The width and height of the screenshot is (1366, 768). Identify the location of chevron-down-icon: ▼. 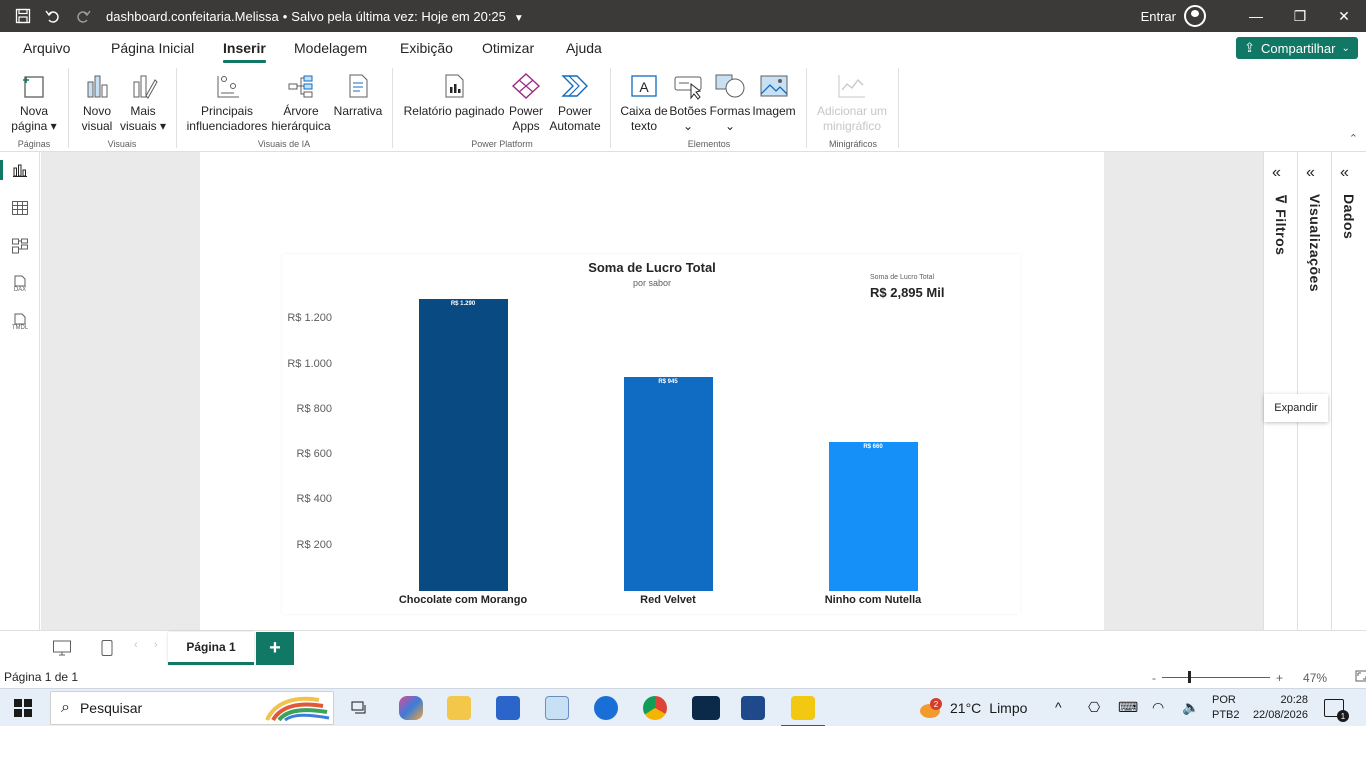
(519, 18).